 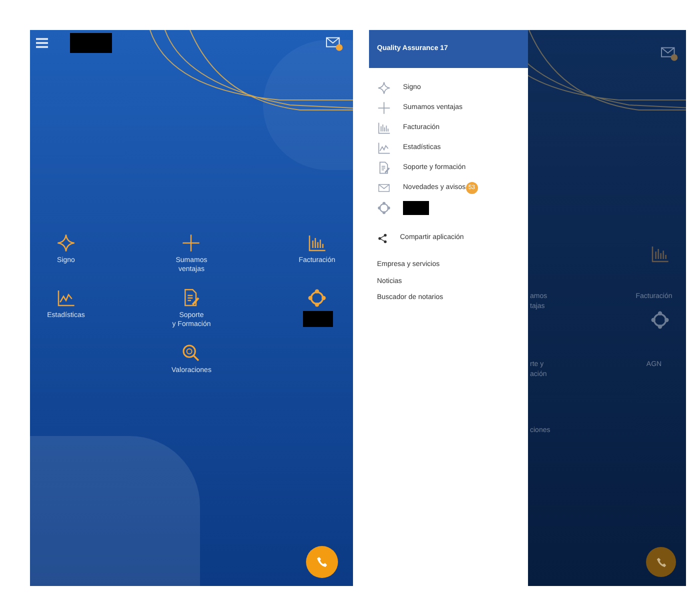 I want to click on menu-button, so click(x=42, y=43).